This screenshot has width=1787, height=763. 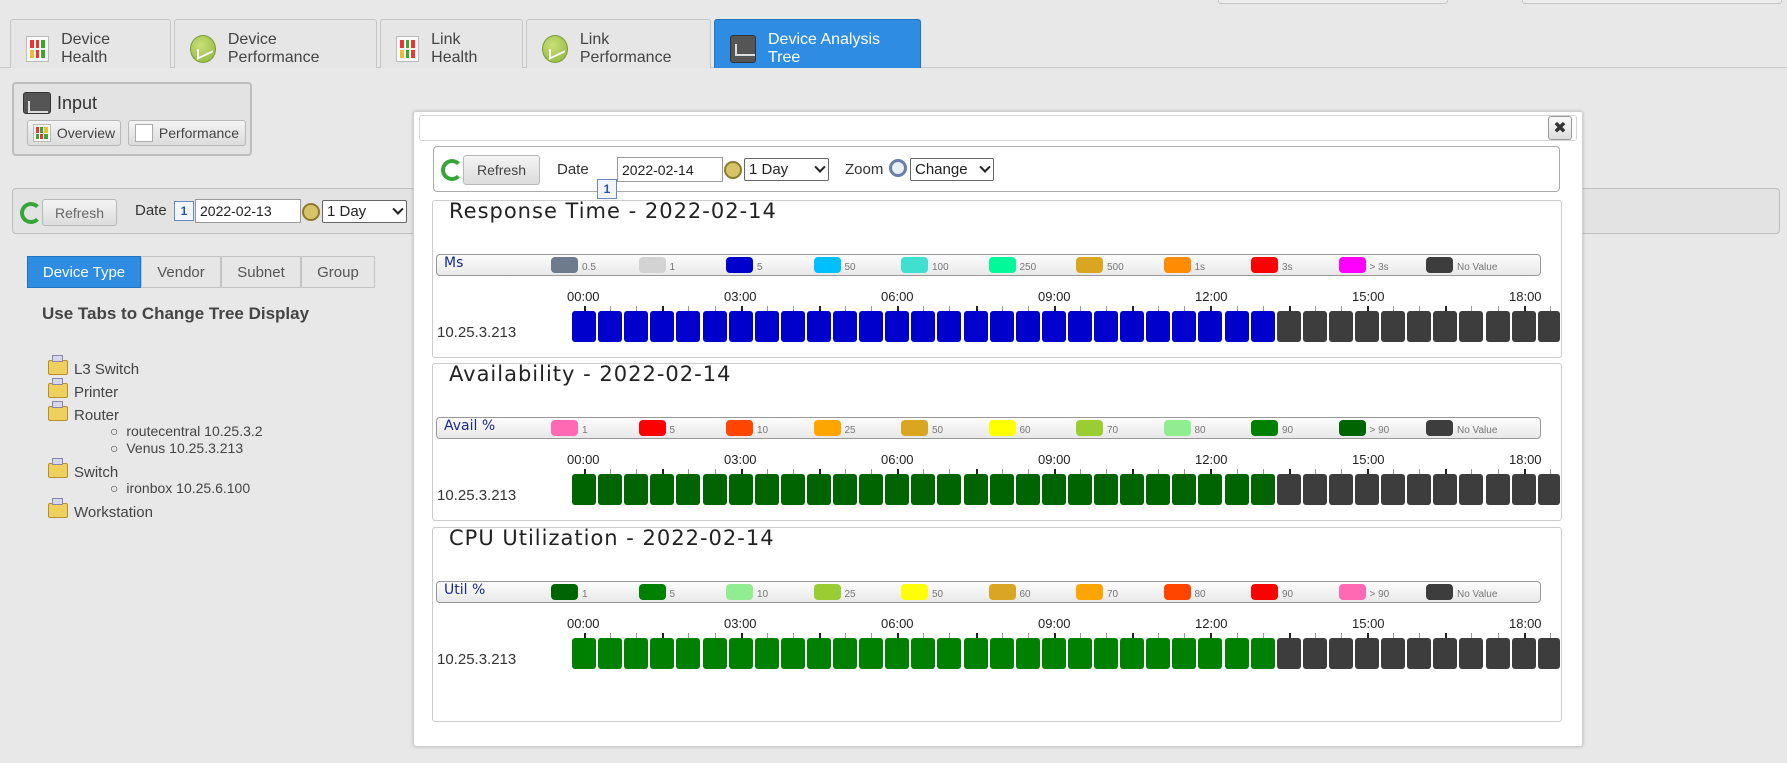 I want to click on tree-leaf-venus: ○ Venus 10.25.3.213, so click(x=176, y=448).